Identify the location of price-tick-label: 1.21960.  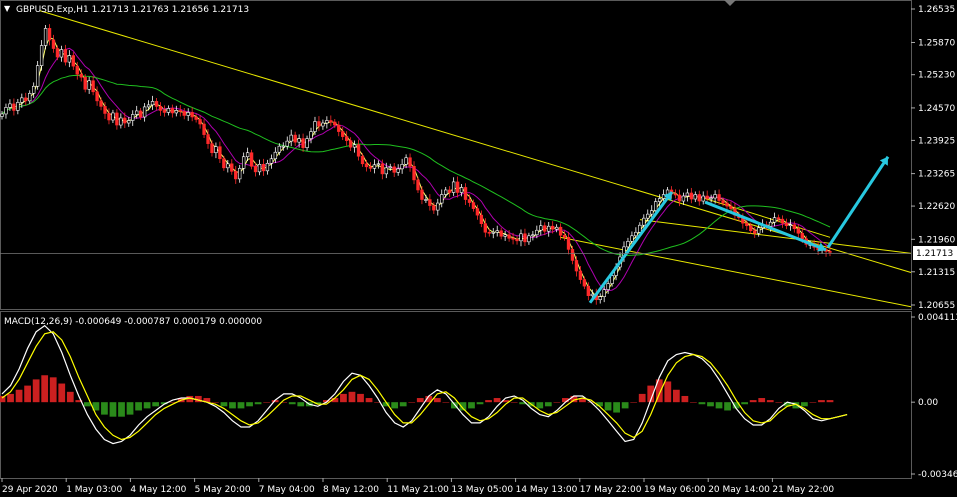
(936, 240).